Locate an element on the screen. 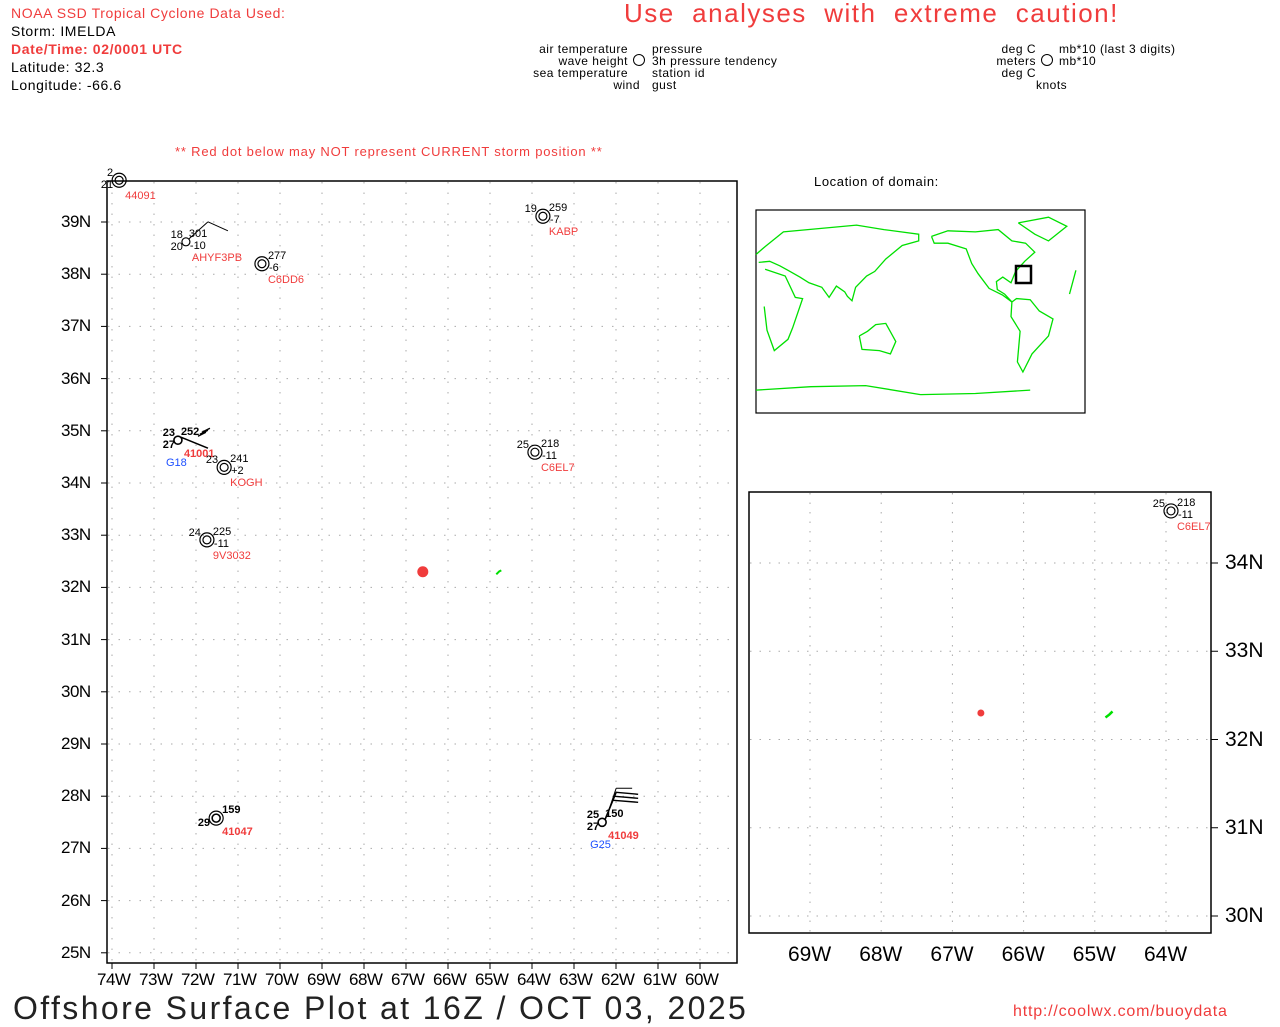 The width and height of the screenshot is (1280, 1027). sea-temperature: 20 is located at coordinates (176, 246).